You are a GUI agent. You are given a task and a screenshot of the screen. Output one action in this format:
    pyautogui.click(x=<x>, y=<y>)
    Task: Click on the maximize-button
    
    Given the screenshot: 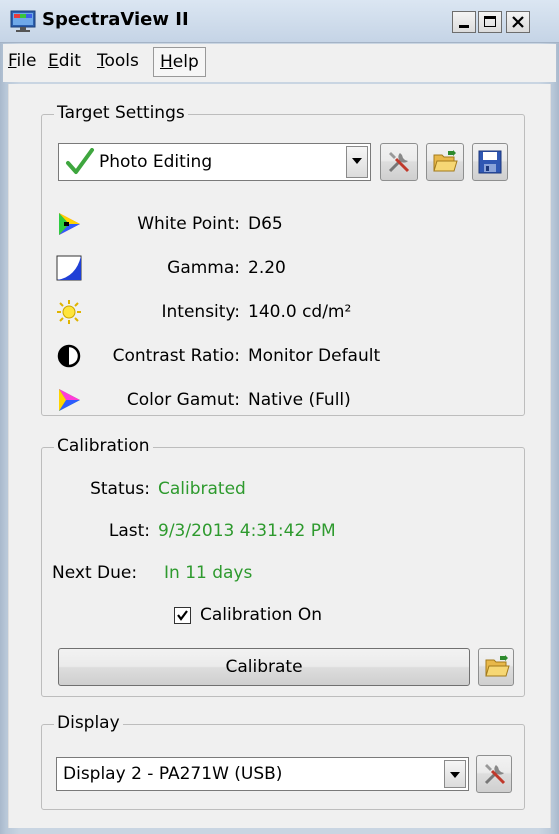 What is the action you would take?
    pyautogui.click(x=490, y=22)
    